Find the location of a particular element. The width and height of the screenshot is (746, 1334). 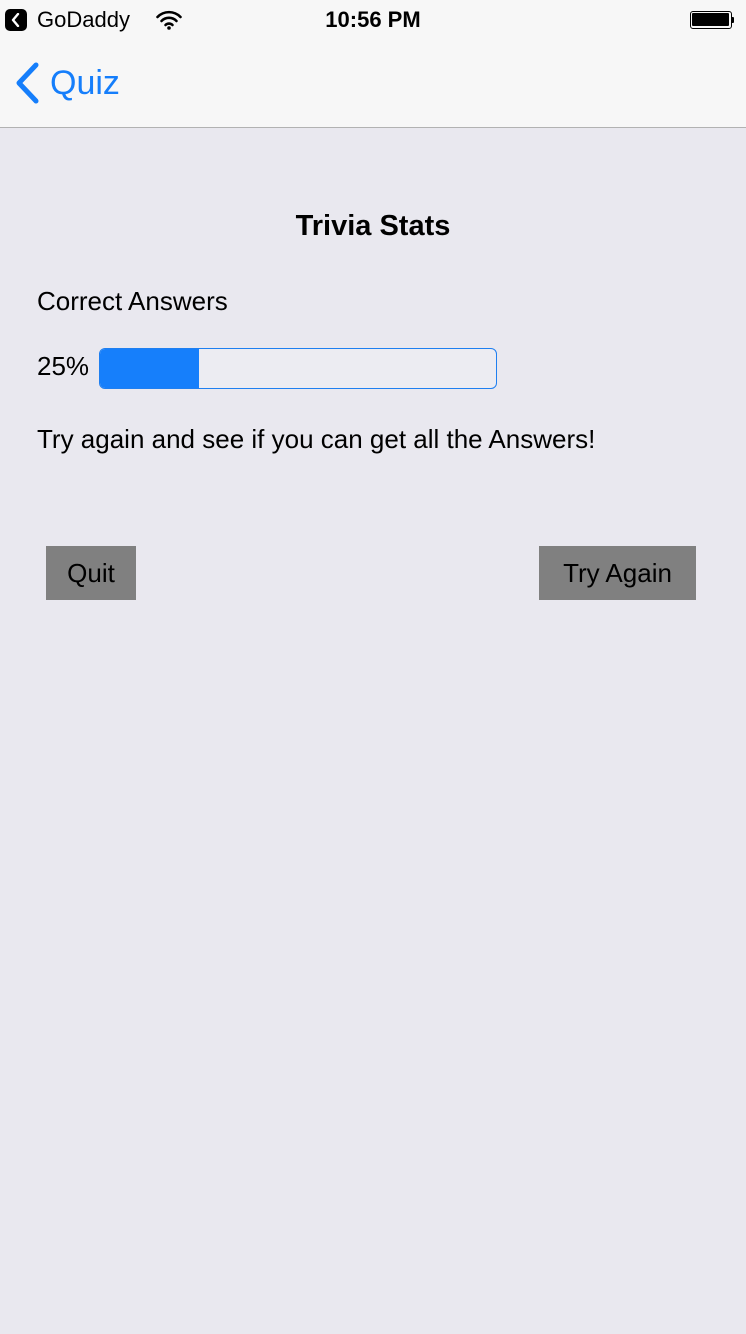

chevron-left-icon is located at coordinates (27, 83).